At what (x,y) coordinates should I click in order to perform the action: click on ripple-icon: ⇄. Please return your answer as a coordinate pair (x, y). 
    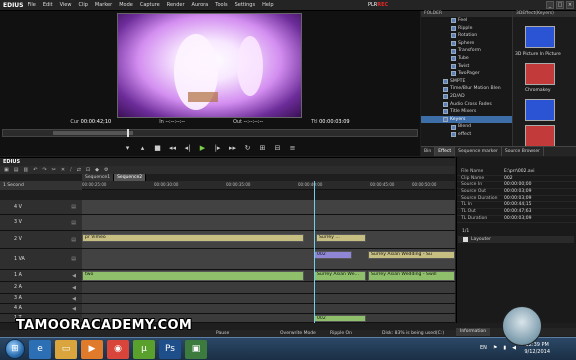
    Looking at the image, I should click on (79, 170).